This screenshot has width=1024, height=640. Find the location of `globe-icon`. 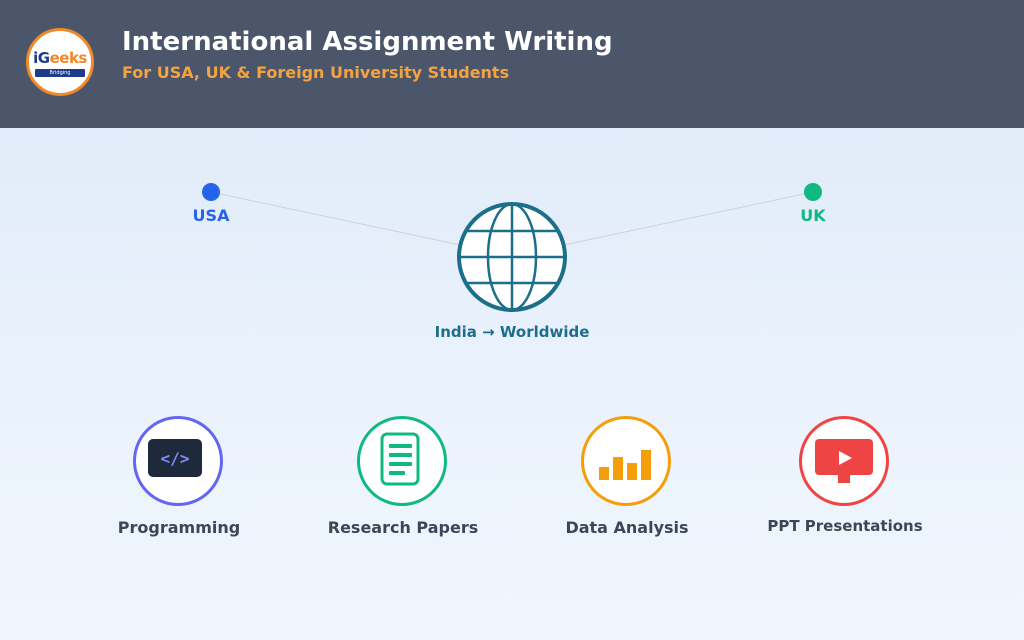

globe-icon is located at coordinates (512, 257).